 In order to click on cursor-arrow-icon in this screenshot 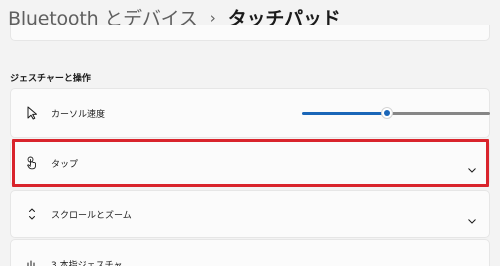, I will do `click(32, 113)`.